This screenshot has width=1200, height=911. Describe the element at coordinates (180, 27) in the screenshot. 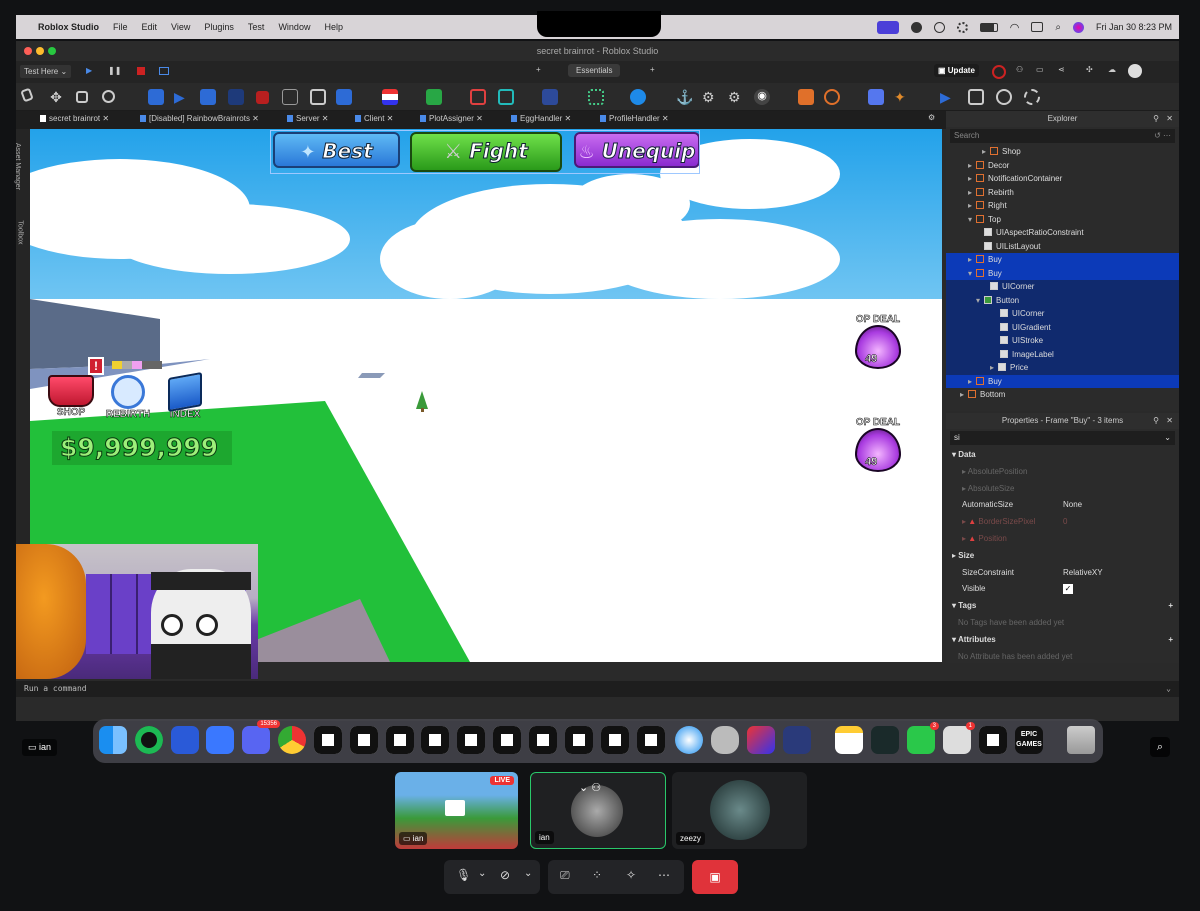

I see `menu-view: View` at that location.